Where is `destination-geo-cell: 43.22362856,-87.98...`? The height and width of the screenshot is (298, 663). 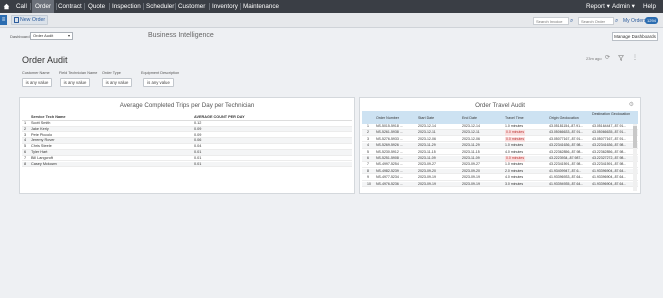
destination-geo-cell: 43.22362856,-87.98... is located at coordinates (609, 151).